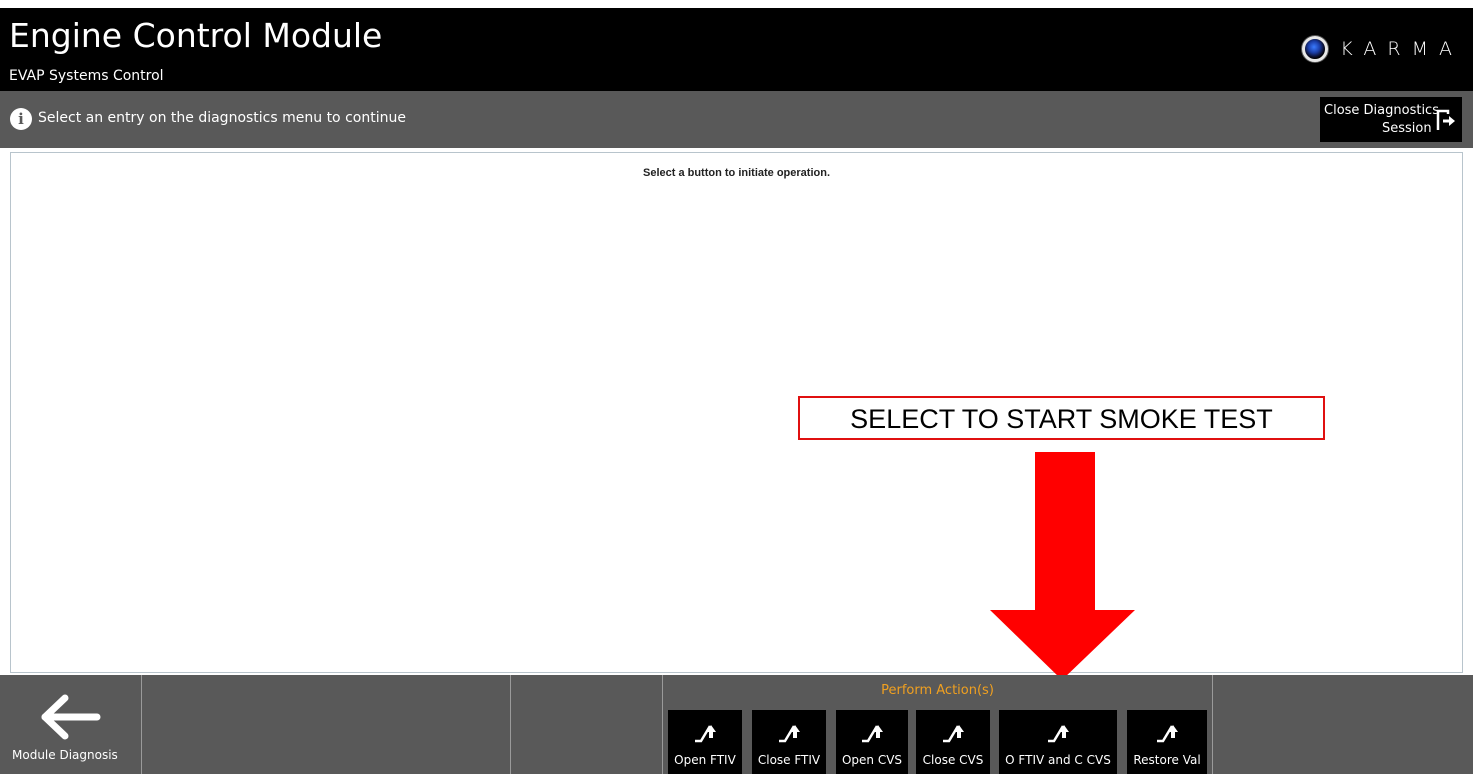 Image resolution: width=1473 pixels, height=774 pixels. I want to click on operation-hint: Select a button to initiate operation., so click(736, 173).